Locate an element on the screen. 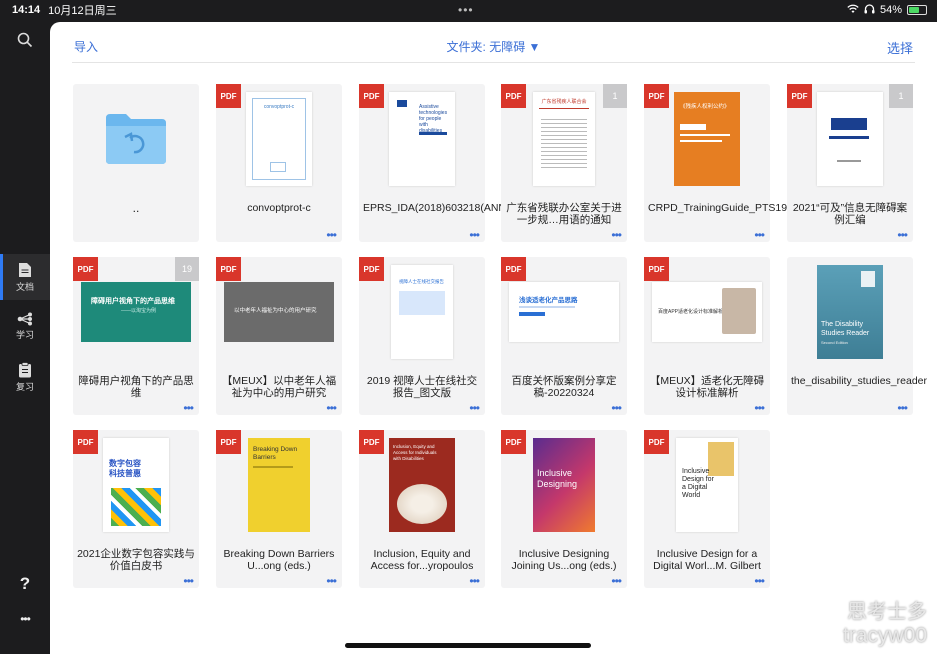  file-item: 广东省残疾人联合会 PDF 1 广东省残联办公室关于进一步规…用语的通知 ••• is located at coordinates (564, 163).